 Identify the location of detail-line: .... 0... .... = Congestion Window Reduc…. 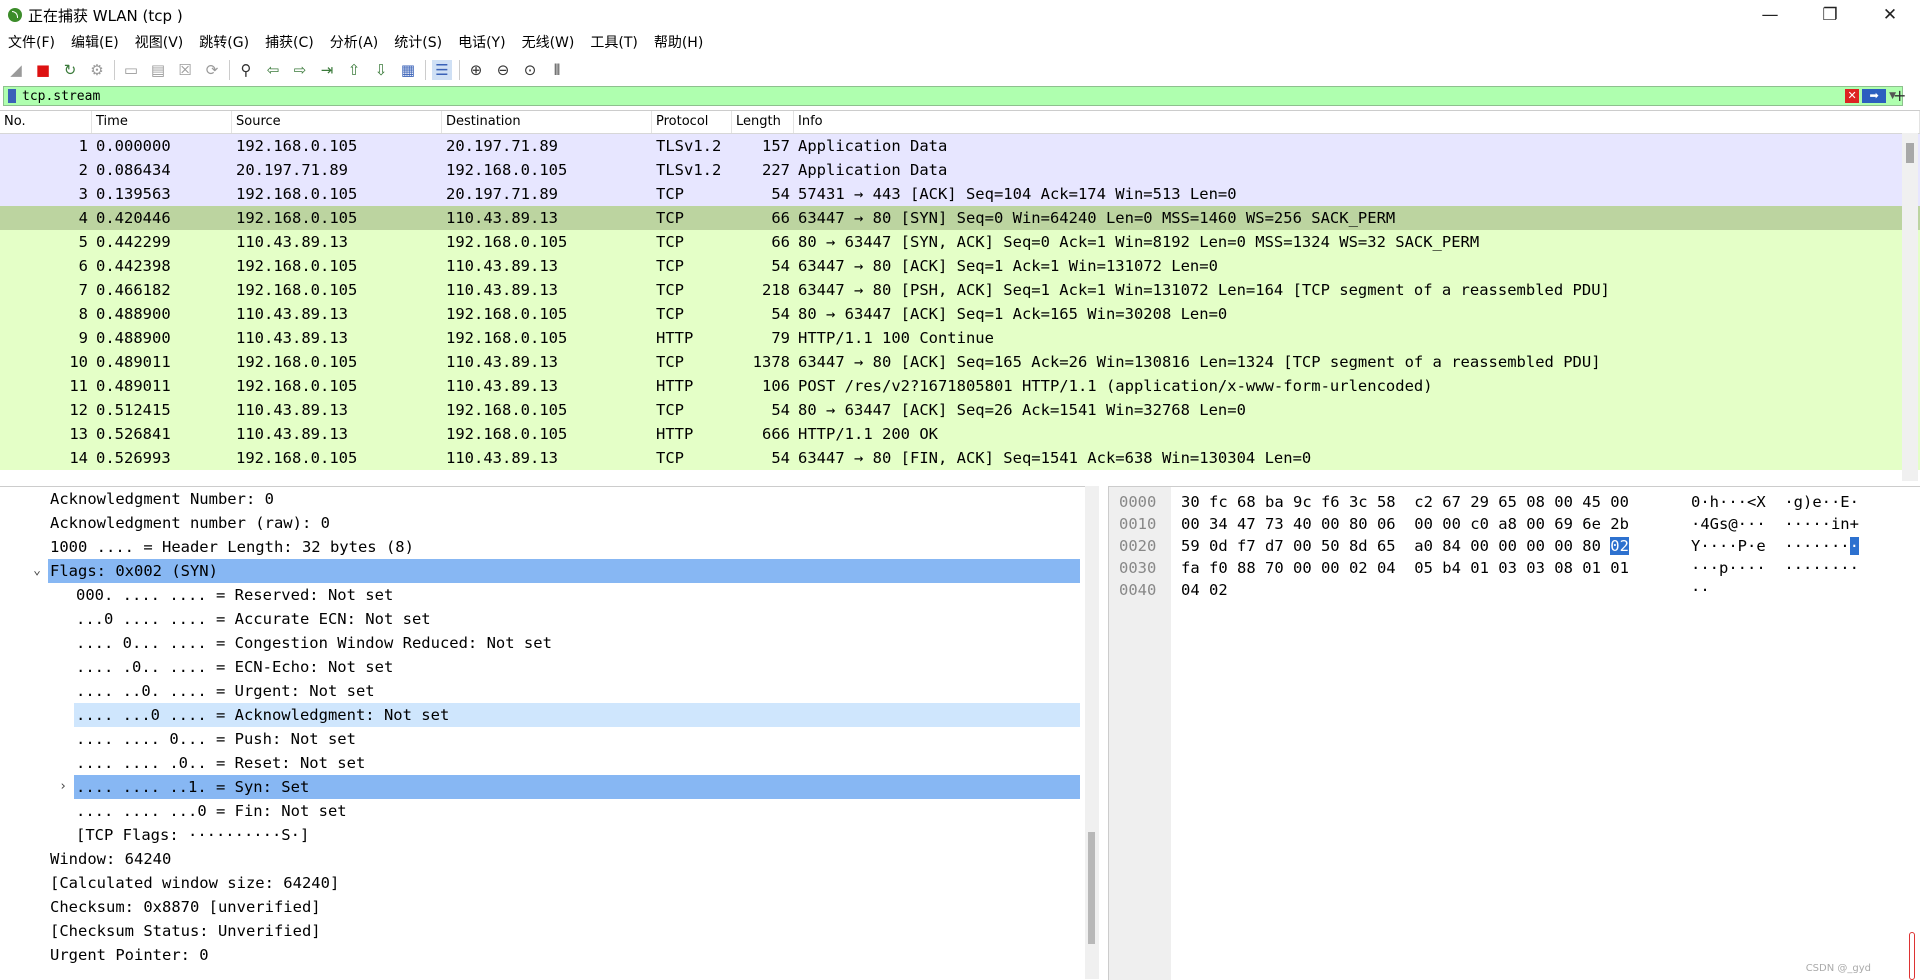
(540, 643).